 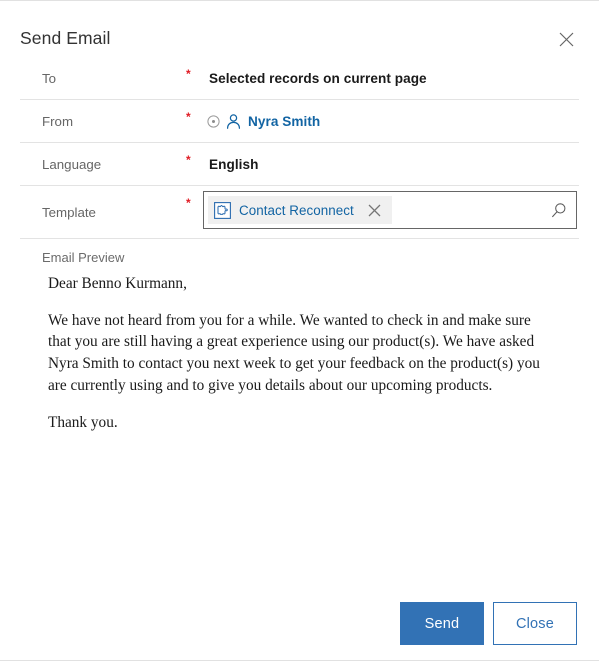 What do you see at coordinates (299, 29) in the screenshot?
I see `dialog-header: Send Email` at bounding box center [299, 29].